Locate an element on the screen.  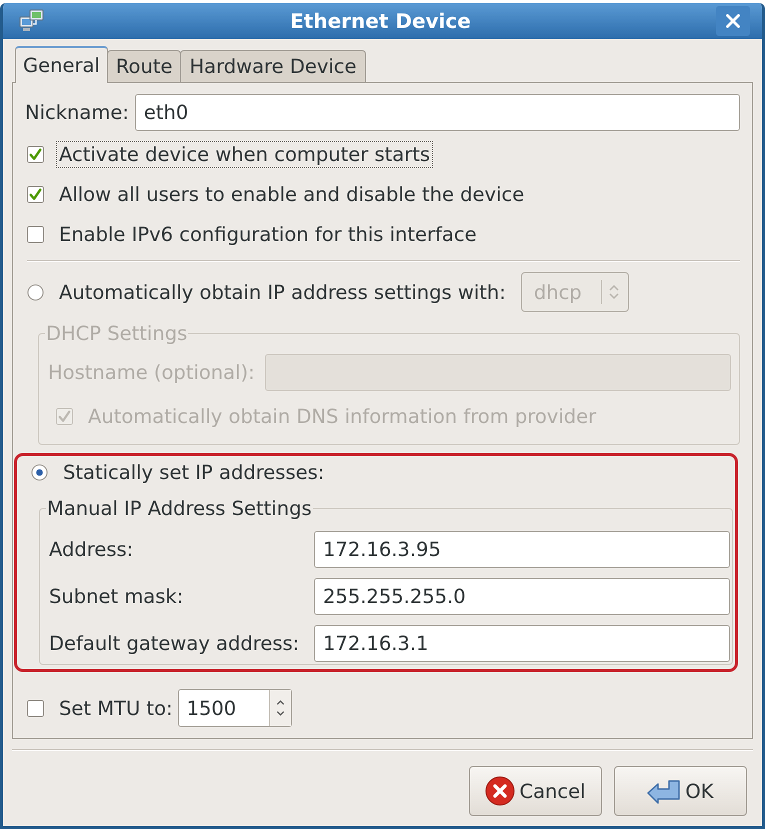
ip-field: 255.255.255.0 is located at coordinates (522, 596).